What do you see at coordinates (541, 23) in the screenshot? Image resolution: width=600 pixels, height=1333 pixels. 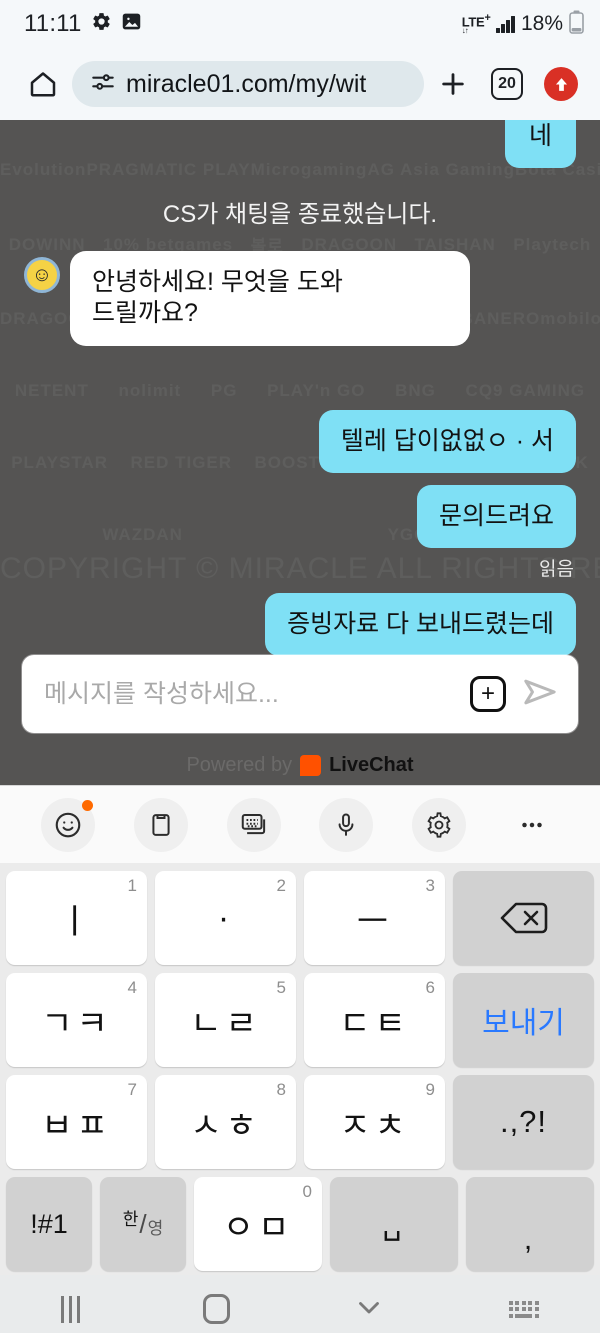 I see `battery-percent: 18%` at bounding box center [541, 23].